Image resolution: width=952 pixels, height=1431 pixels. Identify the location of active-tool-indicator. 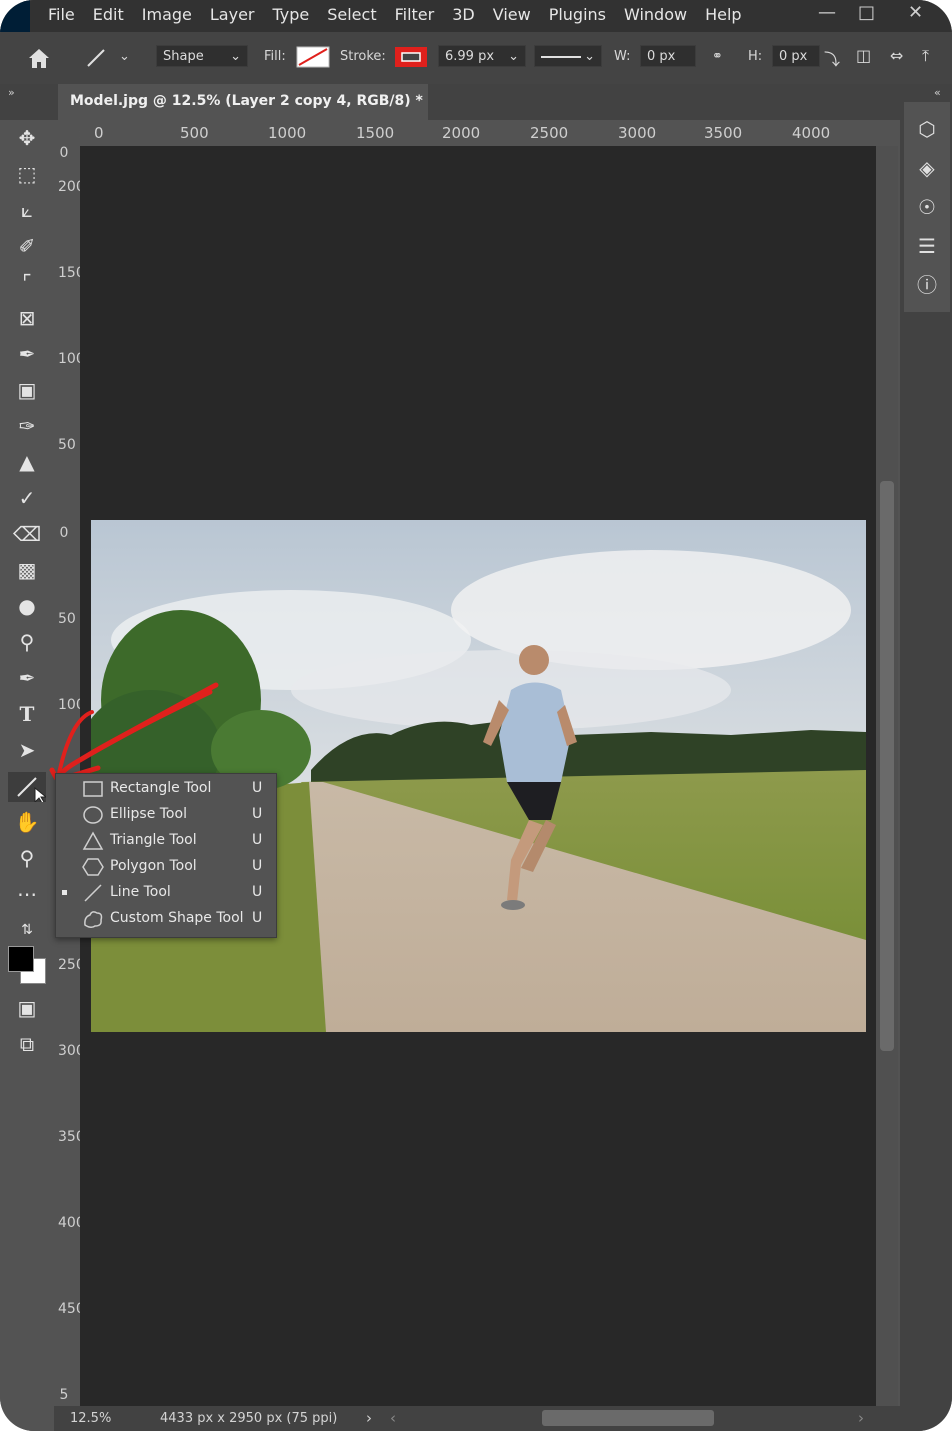
(64, 892).